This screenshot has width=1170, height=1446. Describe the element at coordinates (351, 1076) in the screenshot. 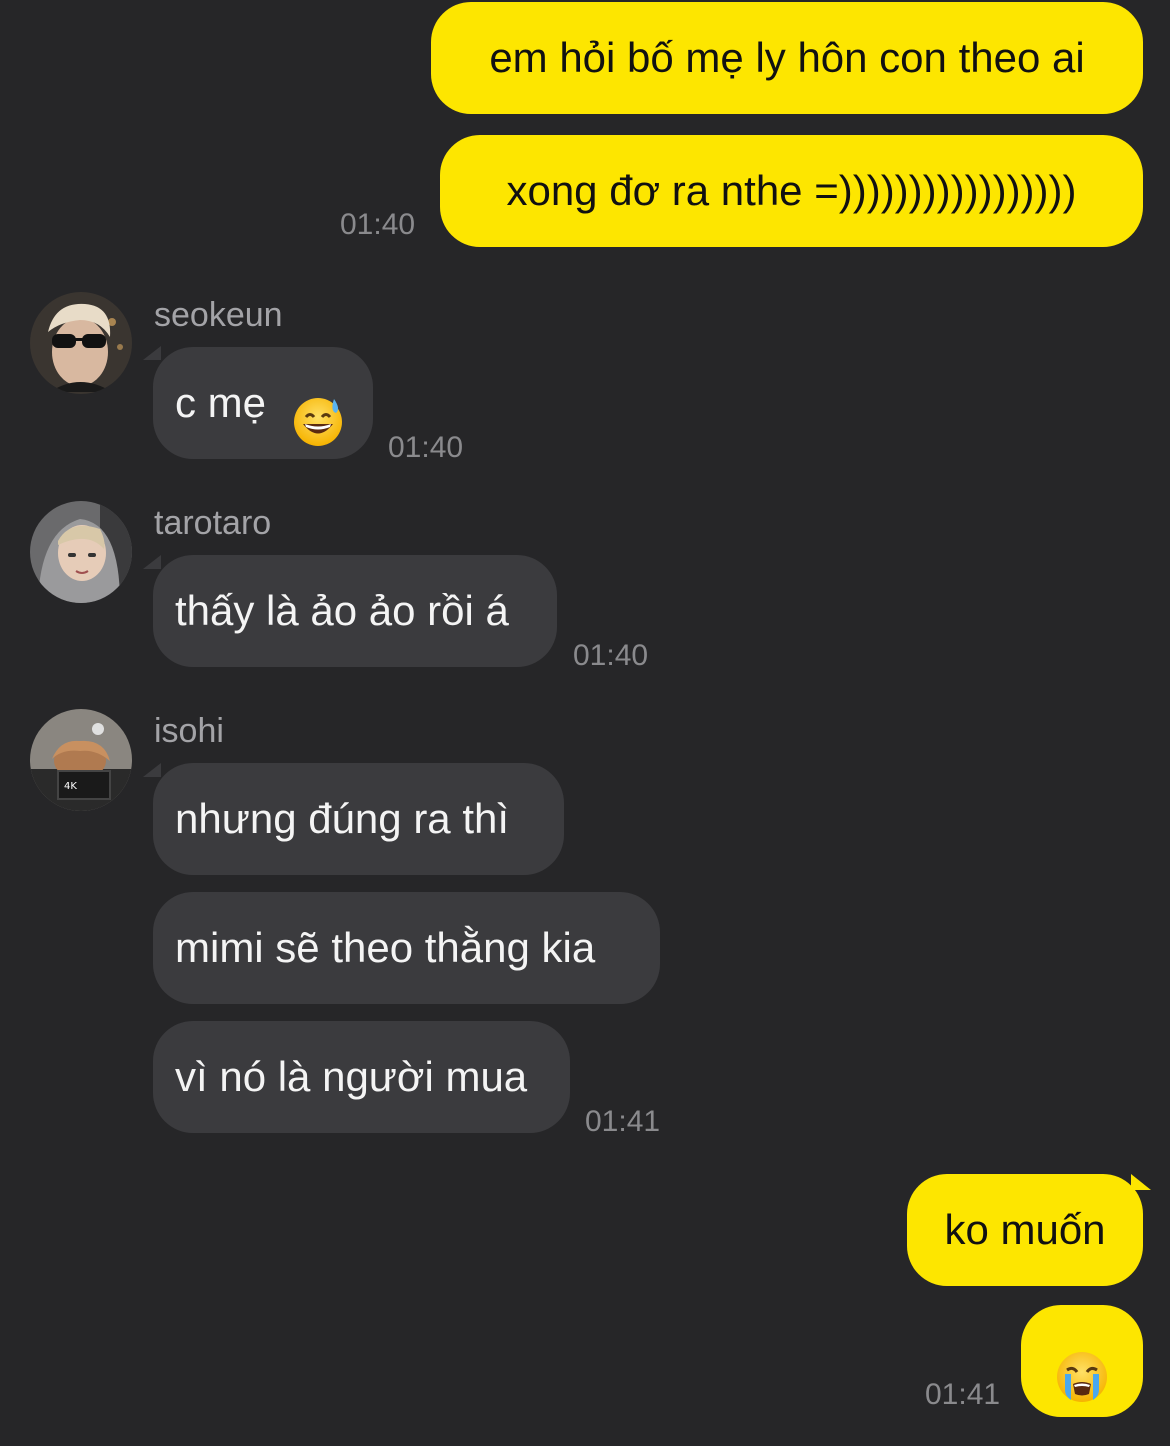

I see `message-text: vì nó là người mua` at that location.